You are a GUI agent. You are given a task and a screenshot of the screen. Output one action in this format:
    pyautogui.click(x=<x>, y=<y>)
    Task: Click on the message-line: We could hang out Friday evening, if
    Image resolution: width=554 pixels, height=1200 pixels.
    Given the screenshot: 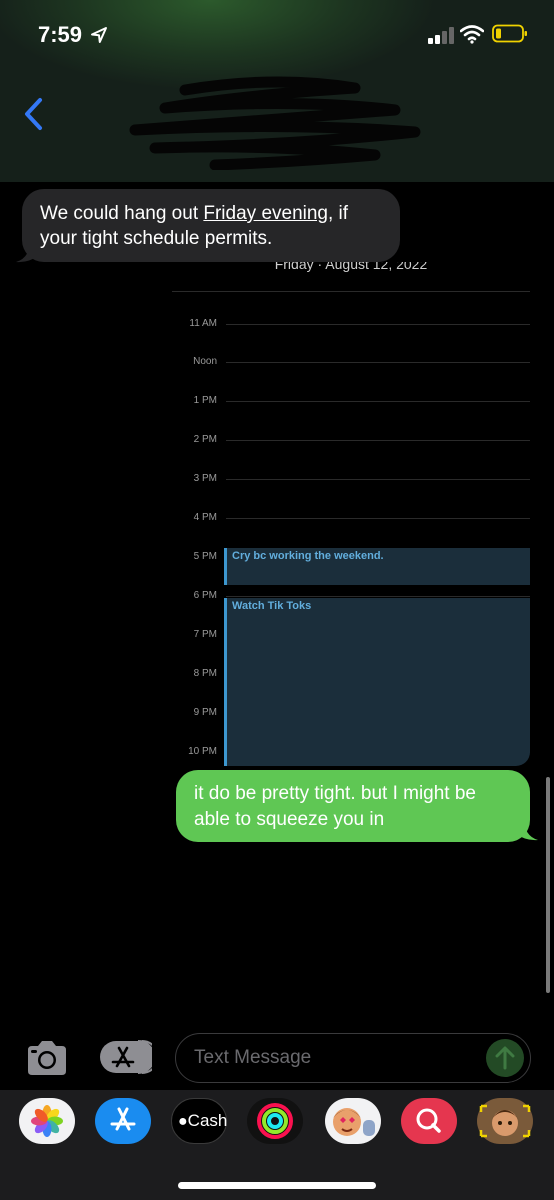 What is the action you would take?
    pyautogui.click(x=211, y=213)
    